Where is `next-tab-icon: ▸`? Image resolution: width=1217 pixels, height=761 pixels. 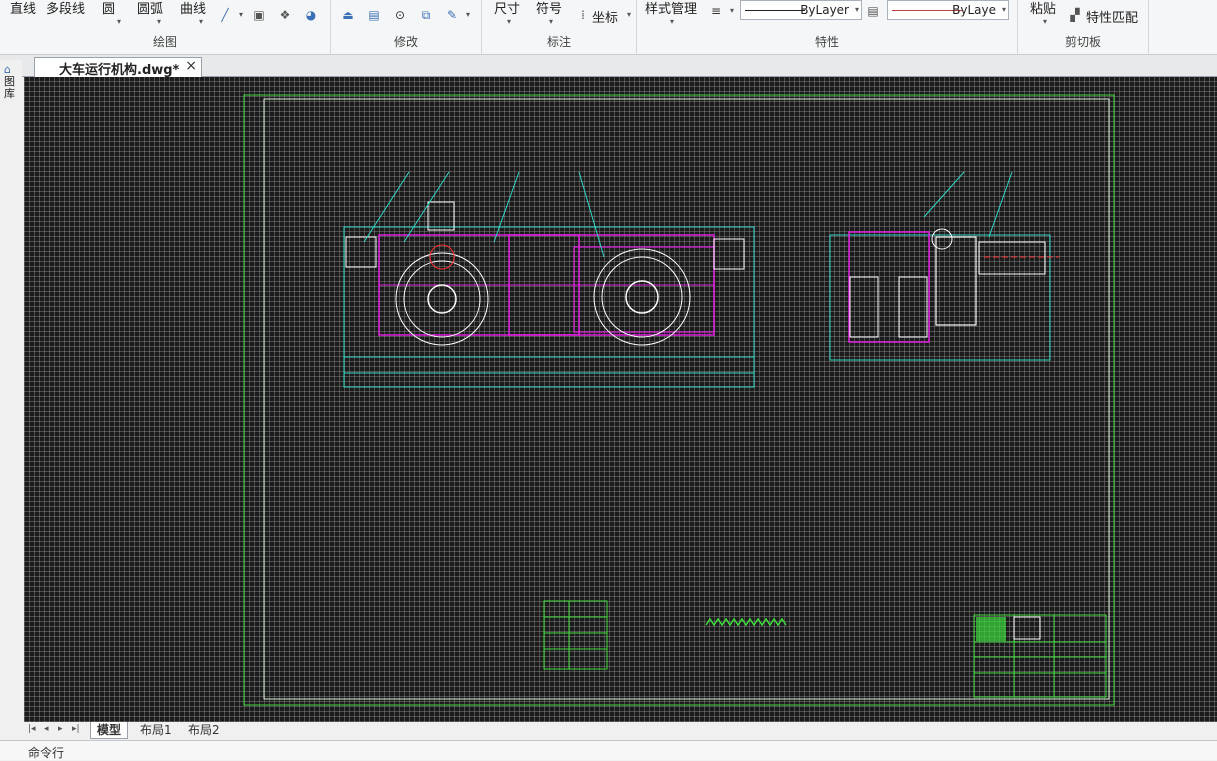 next-tab-icon: ▸ is located at coordinates (60, 729).